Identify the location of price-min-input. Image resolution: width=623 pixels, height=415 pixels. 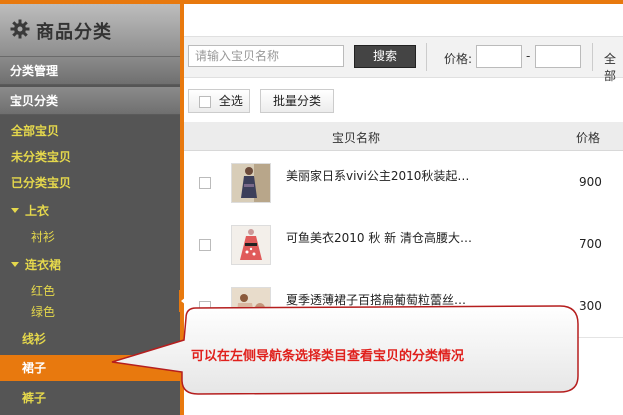
(499, 56).